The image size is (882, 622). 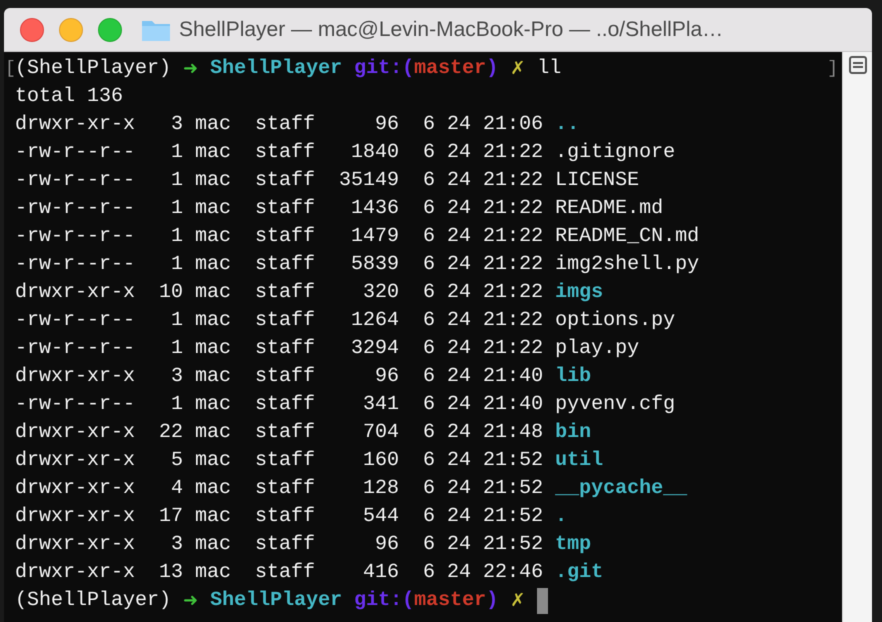 What do you see at coordinates (567, 125) in the screenshot?
I see `file-name: ..` at bounding box center [567, 125].